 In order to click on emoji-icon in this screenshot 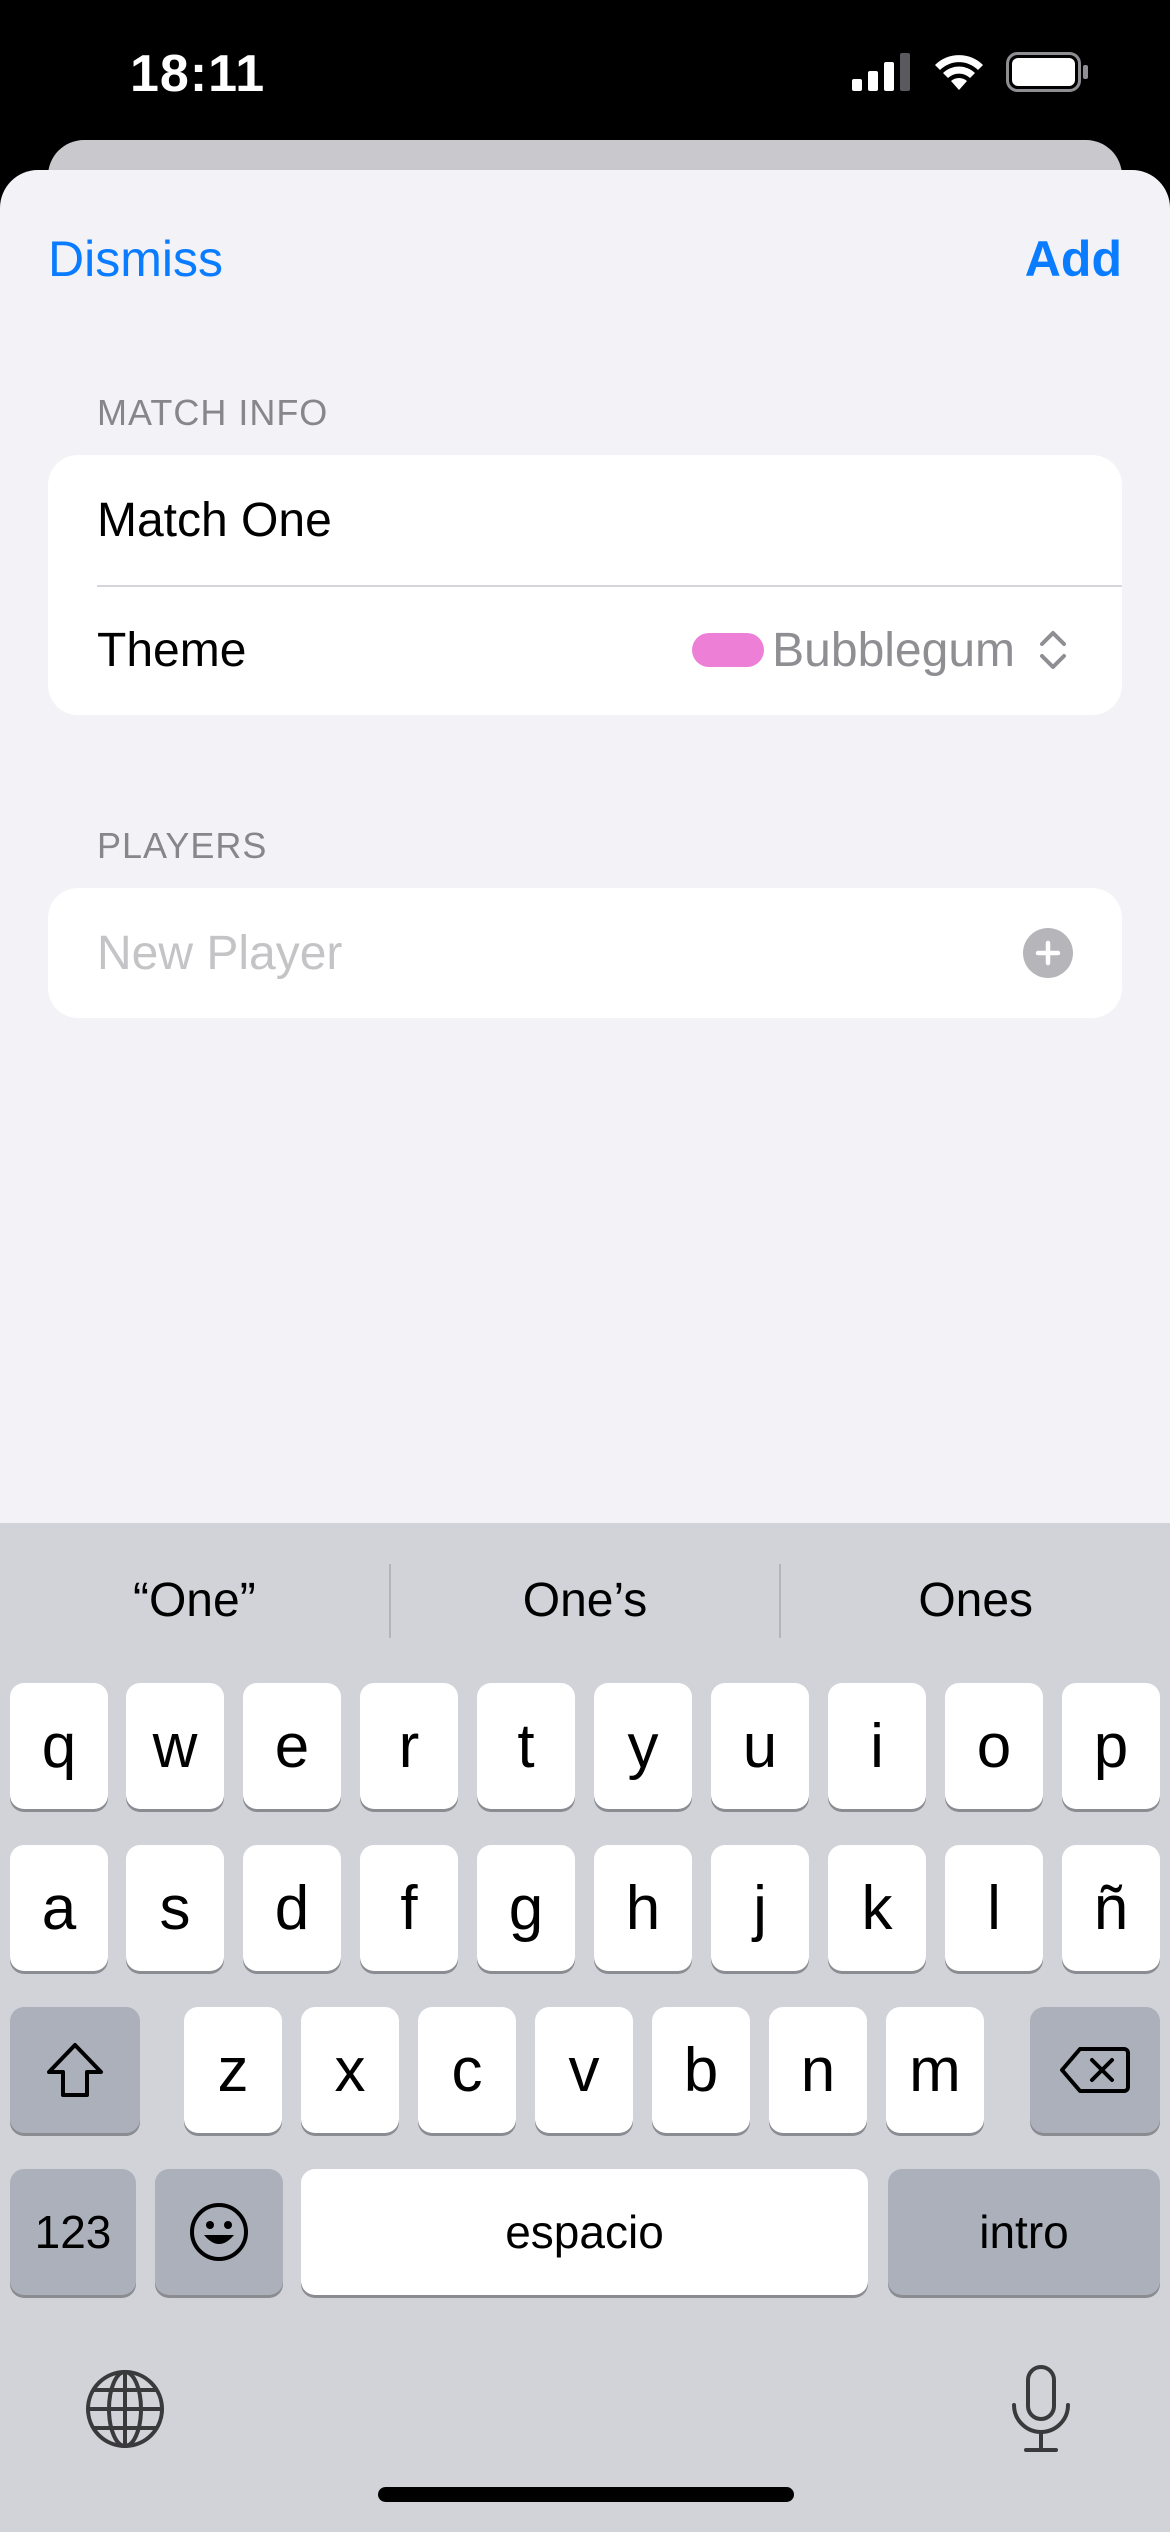, I will do `click(219, 2232)`.